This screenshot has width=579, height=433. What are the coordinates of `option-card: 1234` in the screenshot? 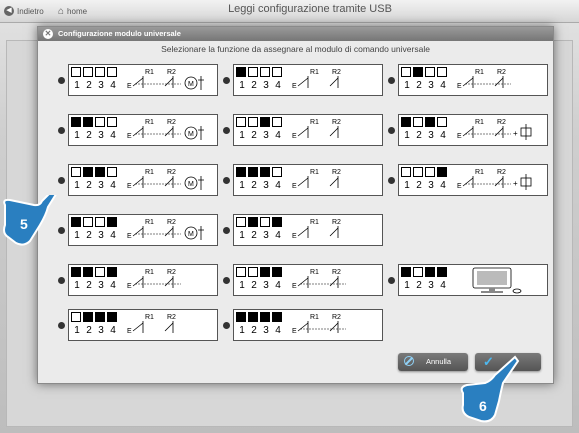 It's located at (473, 280).